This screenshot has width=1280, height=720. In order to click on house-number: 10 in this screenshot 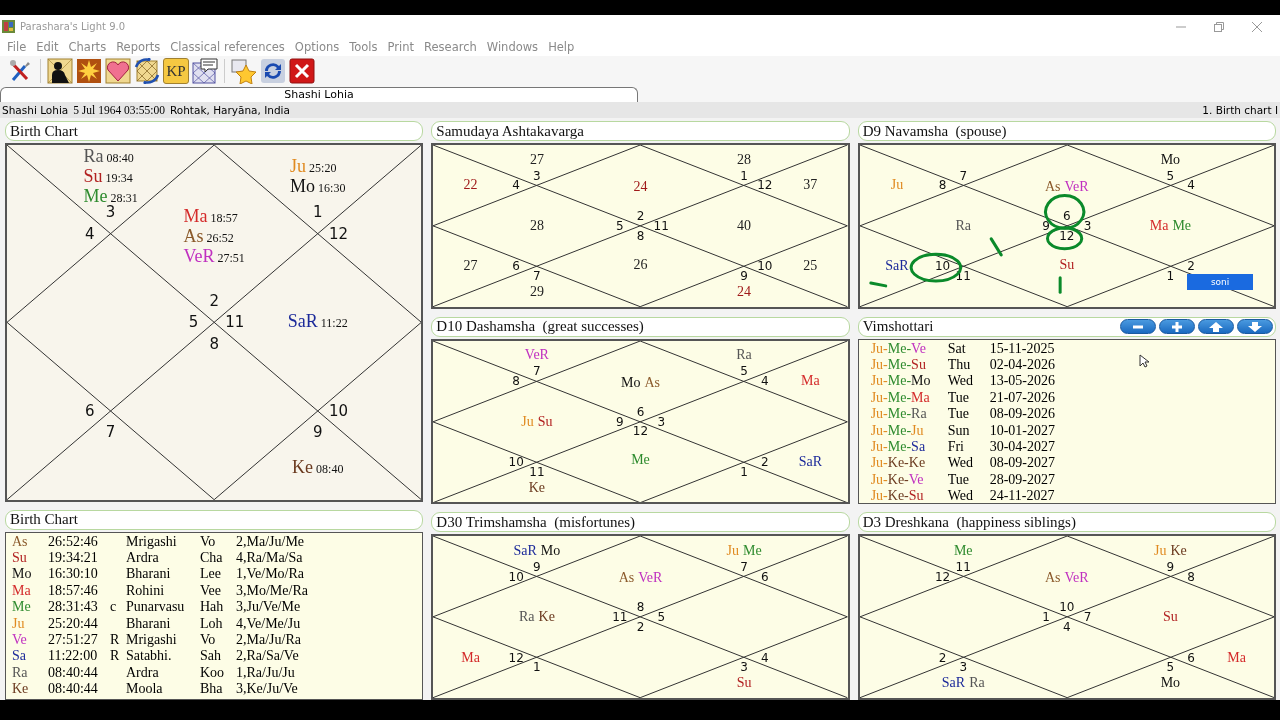, I will do `click(516, 461)`.